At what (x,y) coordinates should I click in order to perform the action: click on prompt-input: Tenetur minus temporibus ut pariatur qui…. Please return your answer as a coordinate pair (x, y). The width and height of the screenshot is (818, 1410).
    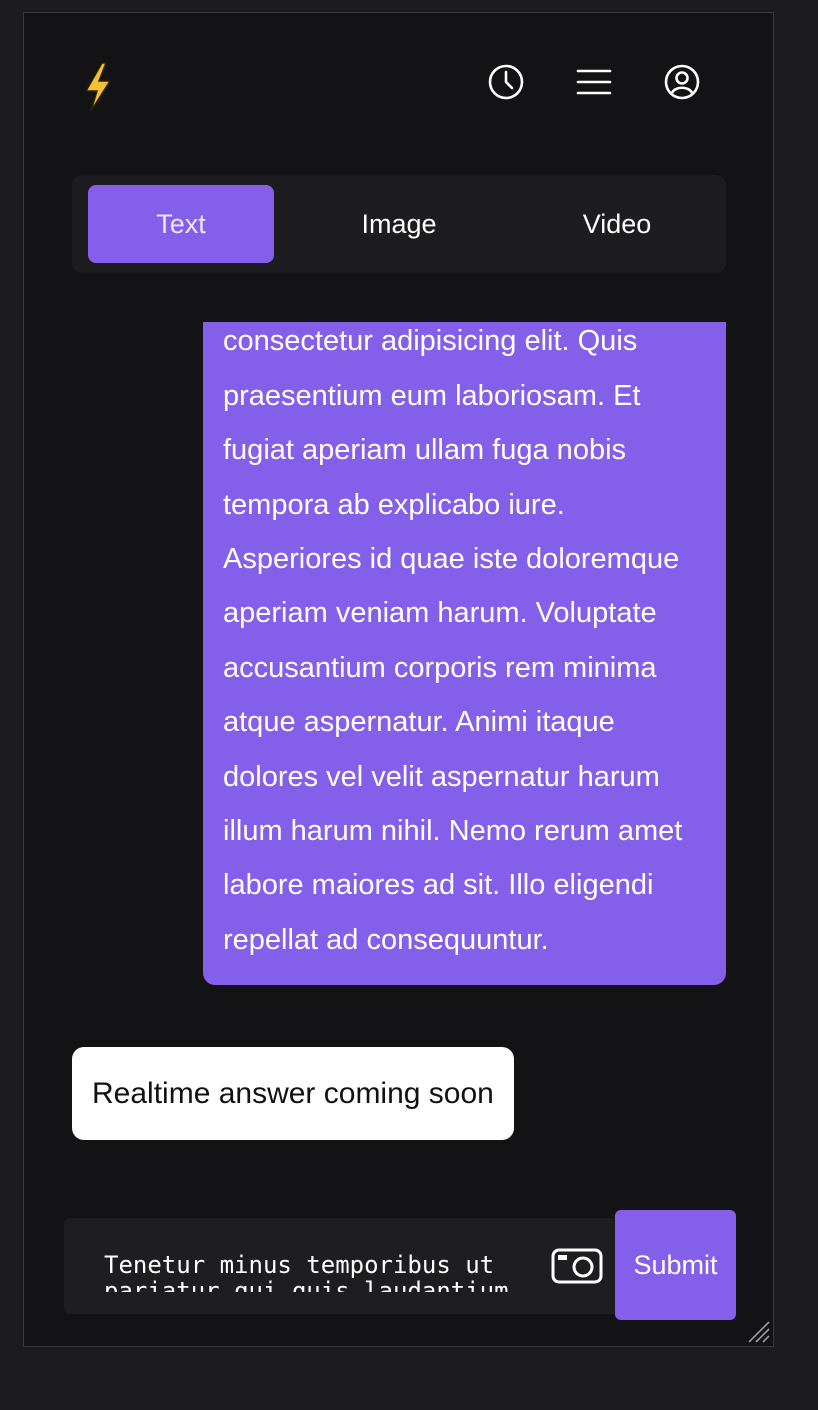
    Looking at the image, I should click on (344, 1266).